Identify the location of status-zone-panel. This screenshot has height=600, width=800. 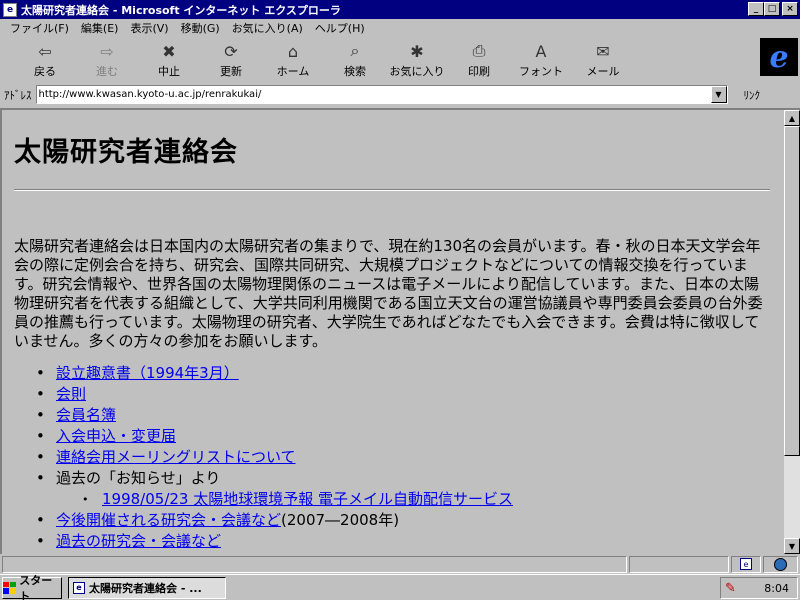
(780, 564).